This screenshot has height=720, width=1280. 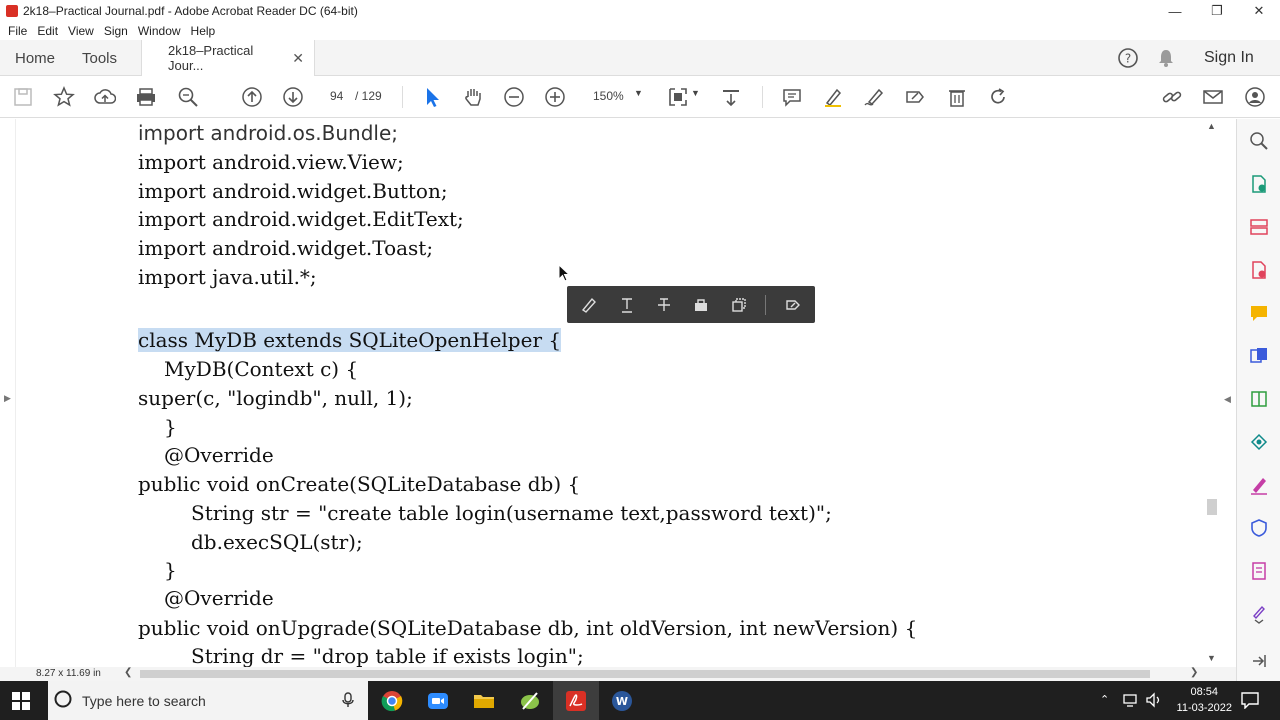 I want to click on tray-chevron-up-icon: ⌃, so click(x=1104, y=699).